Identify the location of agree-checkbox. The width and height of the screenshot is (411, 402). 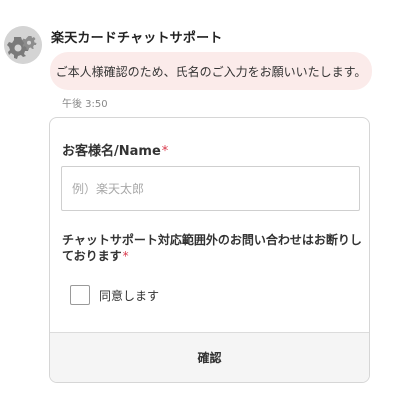
(80, 295).